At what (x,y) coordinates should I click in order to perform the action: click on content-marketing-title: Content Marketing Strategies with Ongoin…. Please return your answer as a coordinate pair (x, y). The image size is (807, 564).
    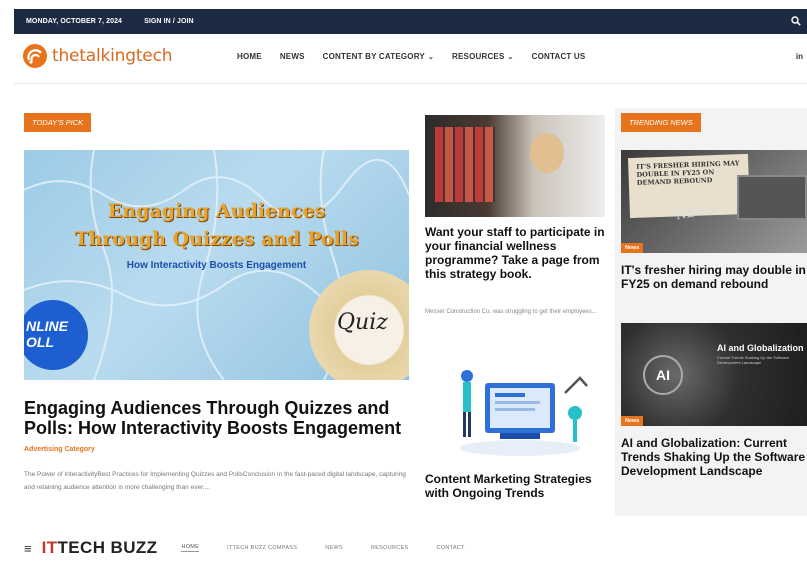
    Looking at the image, I should click on (517, 486).